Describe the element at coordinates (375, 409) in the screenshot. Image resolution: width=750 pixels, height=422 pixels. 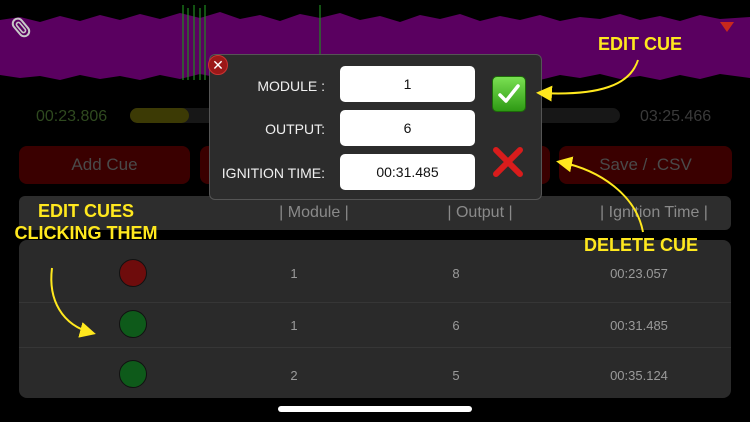
I see `home-indicator` at that location.